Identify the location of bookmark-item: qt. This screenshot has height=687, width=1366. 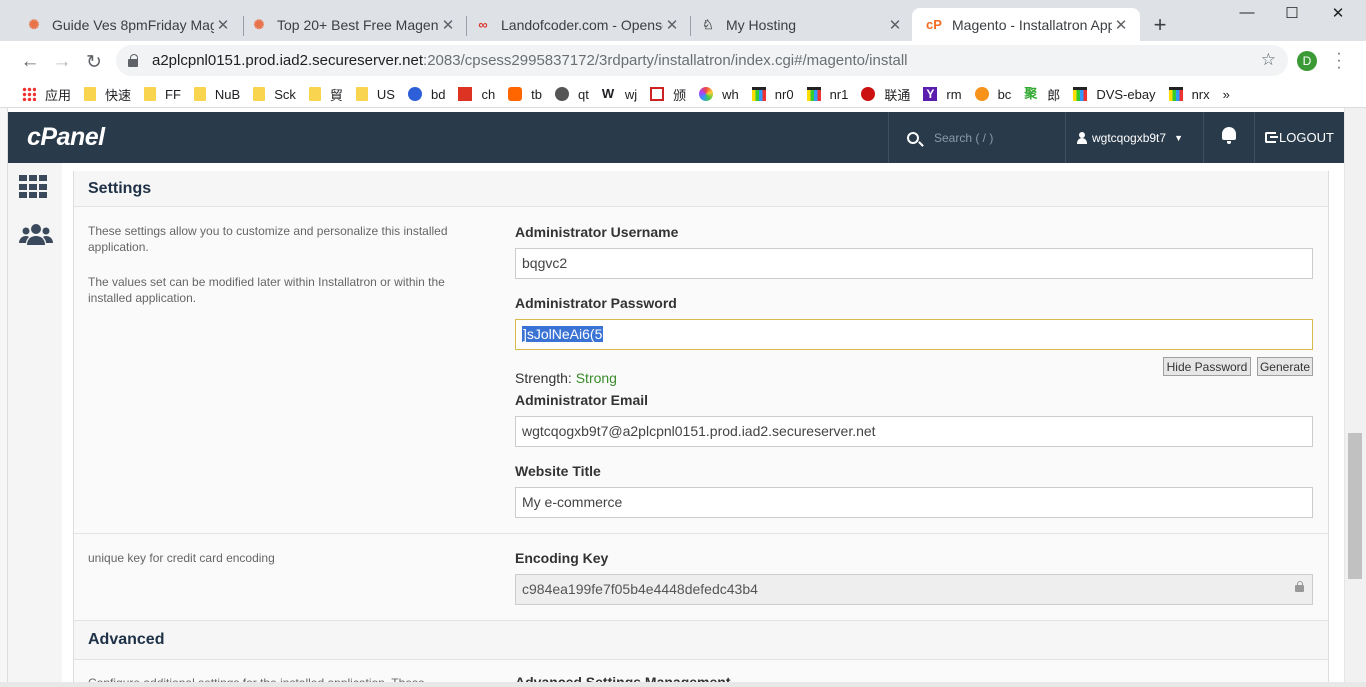
(572, 94).